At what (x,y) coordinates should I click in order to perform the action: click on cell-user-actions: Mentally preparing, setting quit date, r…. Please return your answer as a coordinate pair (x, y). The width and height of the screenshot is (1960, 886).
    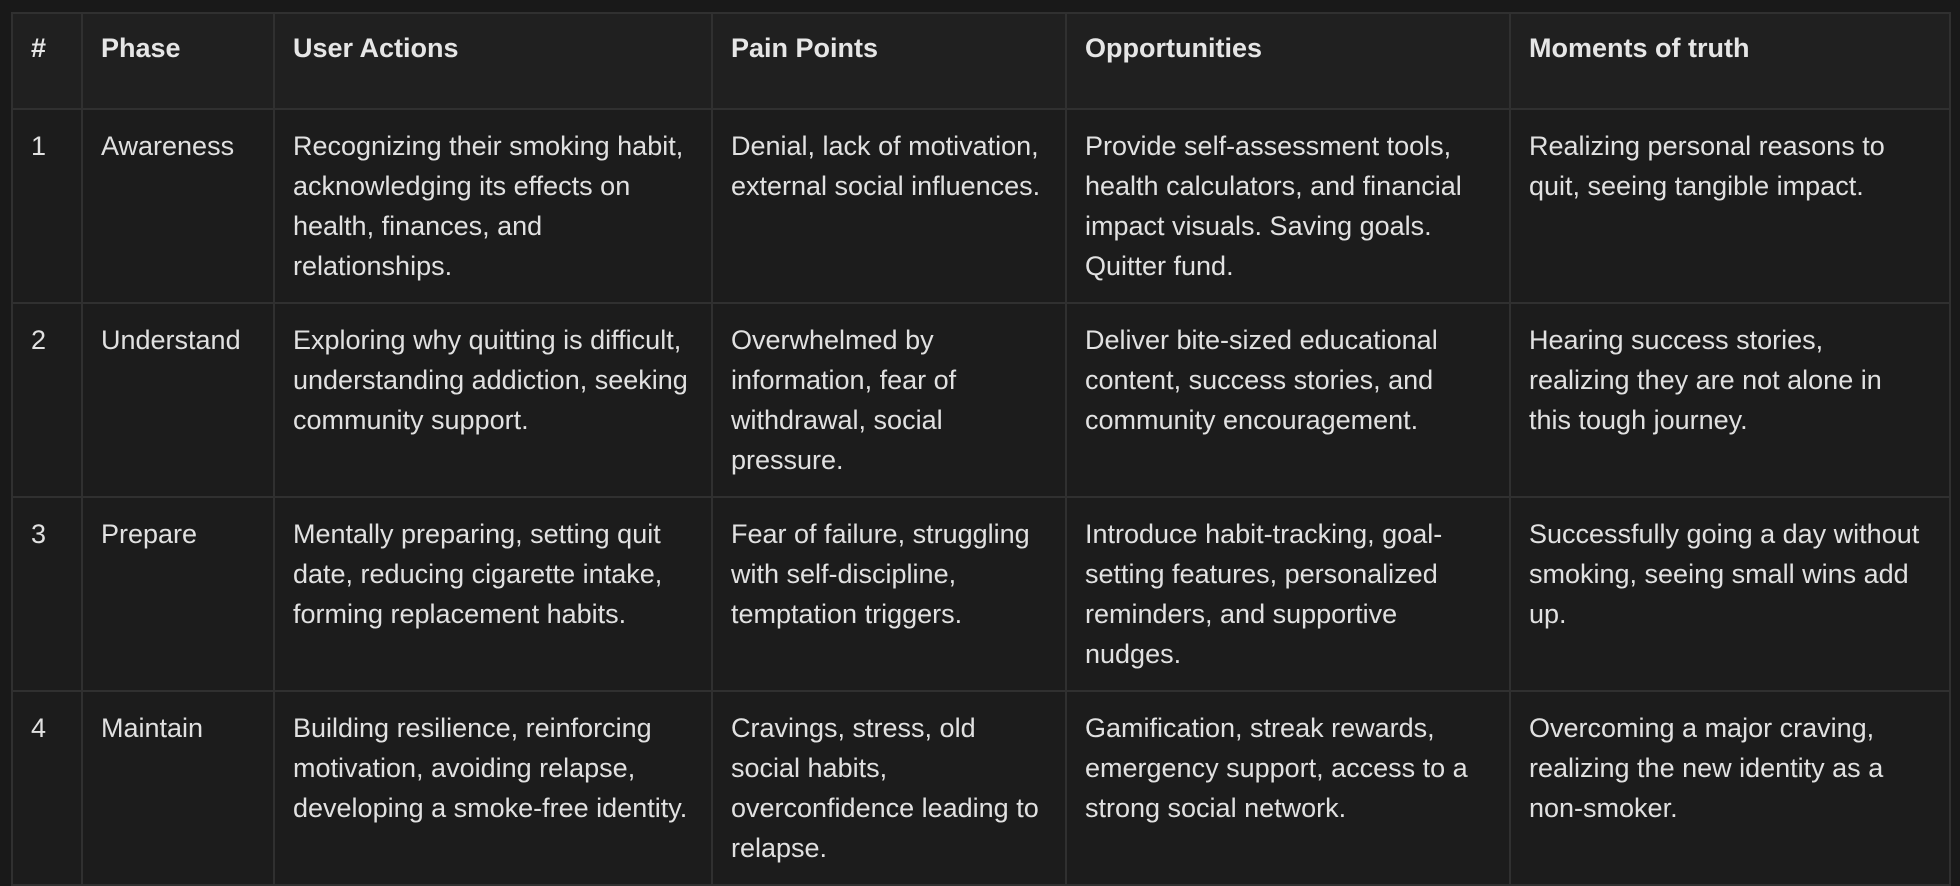
    Looking at the image, I should click on (493, 594).